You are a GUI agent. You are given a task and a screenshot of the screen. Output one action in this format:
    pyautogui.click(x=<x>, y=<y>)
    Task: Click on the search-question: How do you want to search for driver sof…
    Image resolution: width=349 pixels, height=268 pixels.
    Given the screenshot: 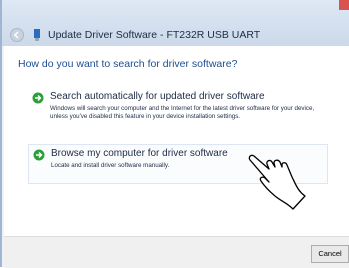 What is the action you would take?
    pyautogui.click(x=128, y=64)
    